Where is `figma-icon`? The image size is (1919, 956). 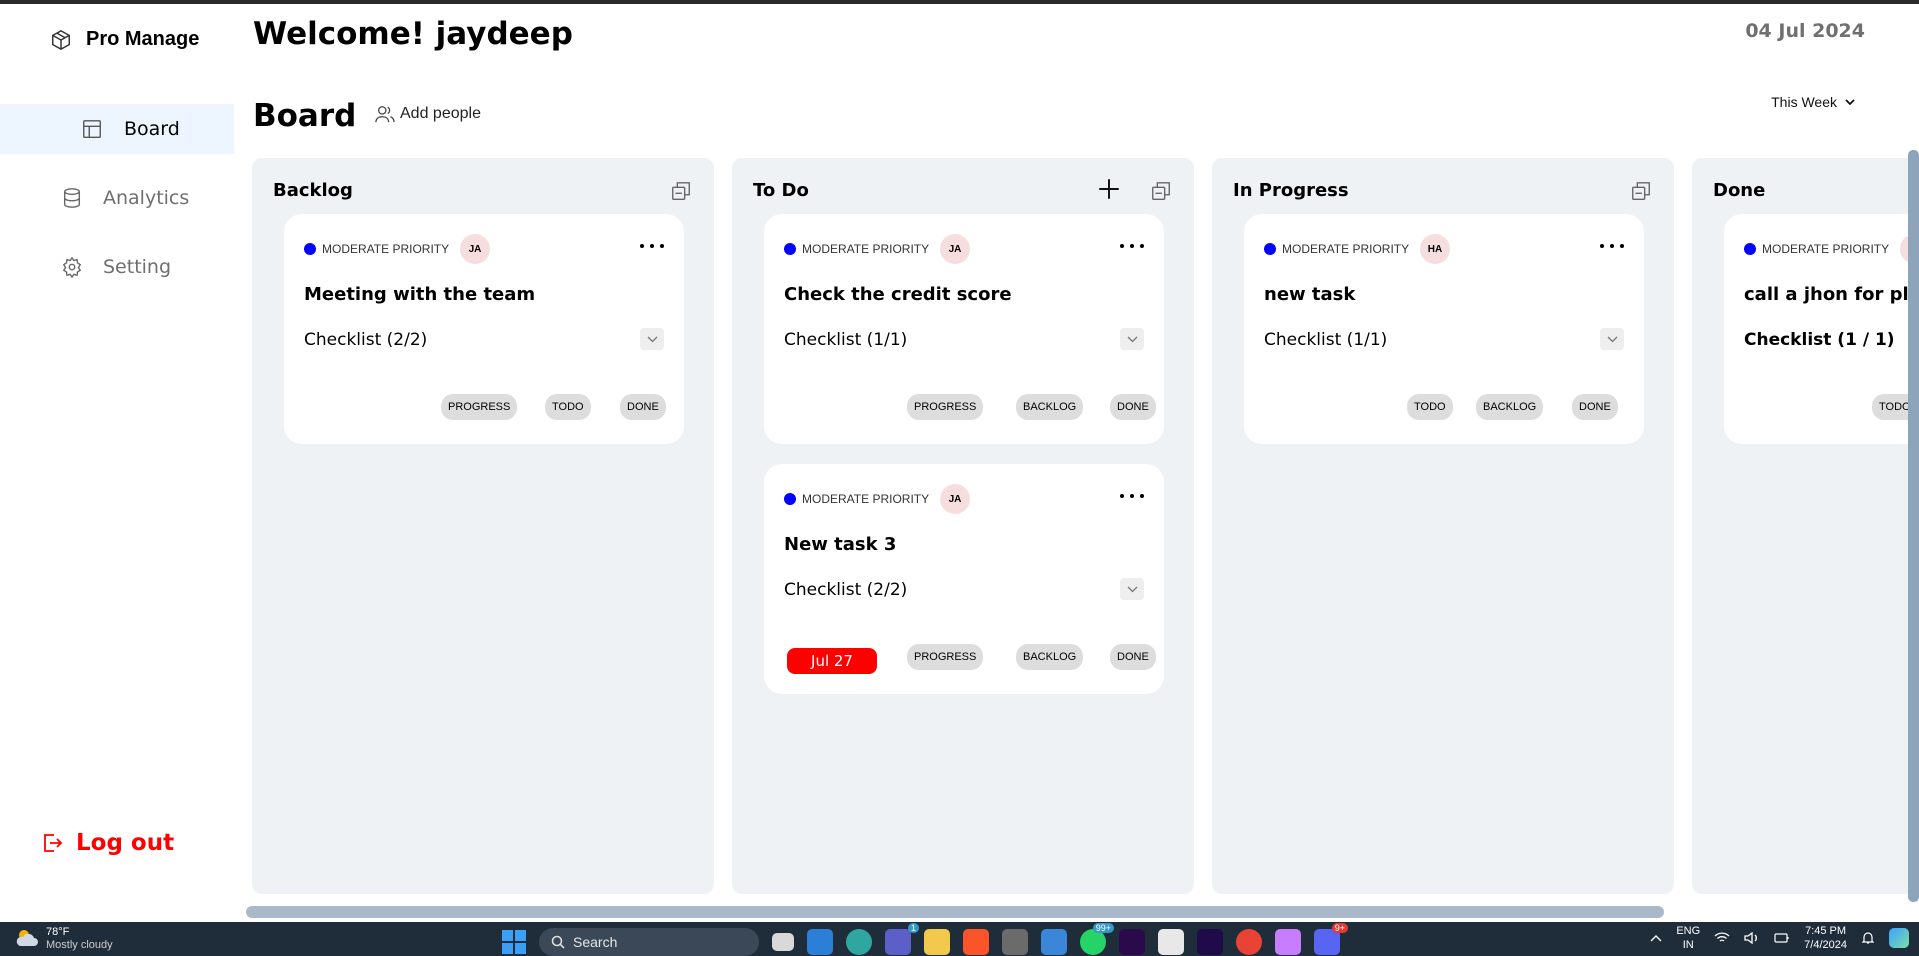 figma-icon is located at coordinates (1288, 942).